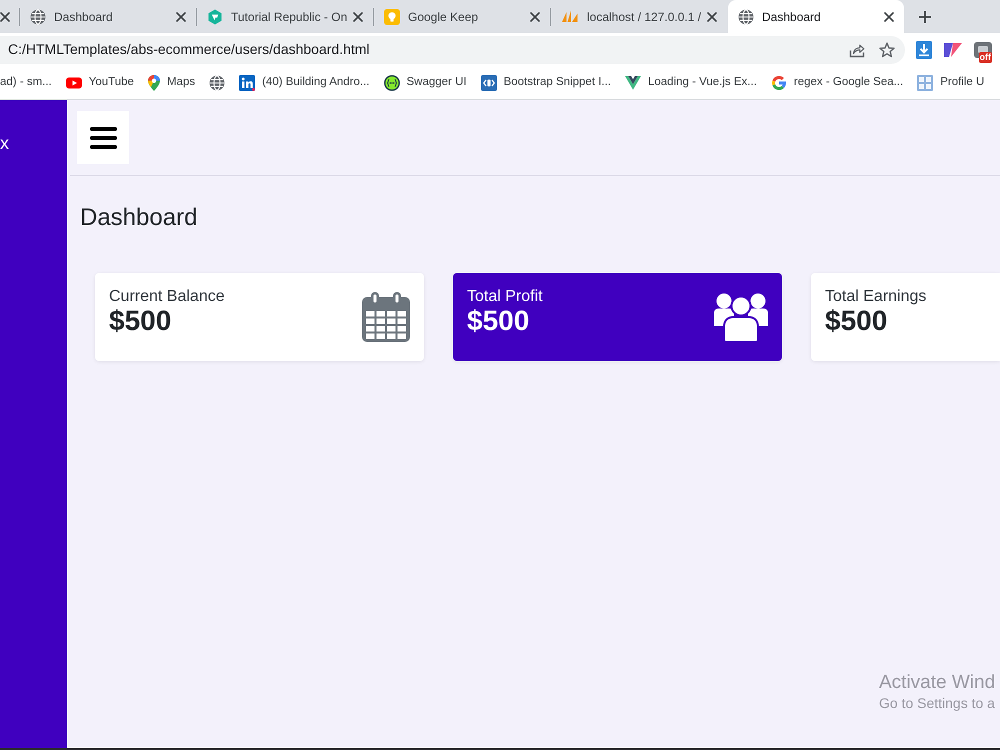 The image size is (1000, 750). Describe the element at coordinates (488, 82) in the screenshot. I see `bracket-square-icon` at that location.